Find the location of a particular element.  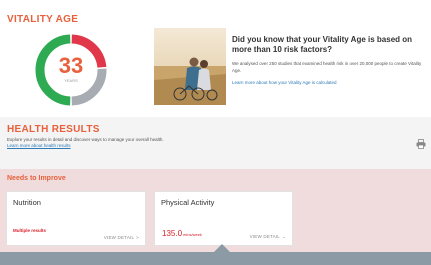

physical-activity-card-title: Physical Activity is located at coordinates (188, 202).